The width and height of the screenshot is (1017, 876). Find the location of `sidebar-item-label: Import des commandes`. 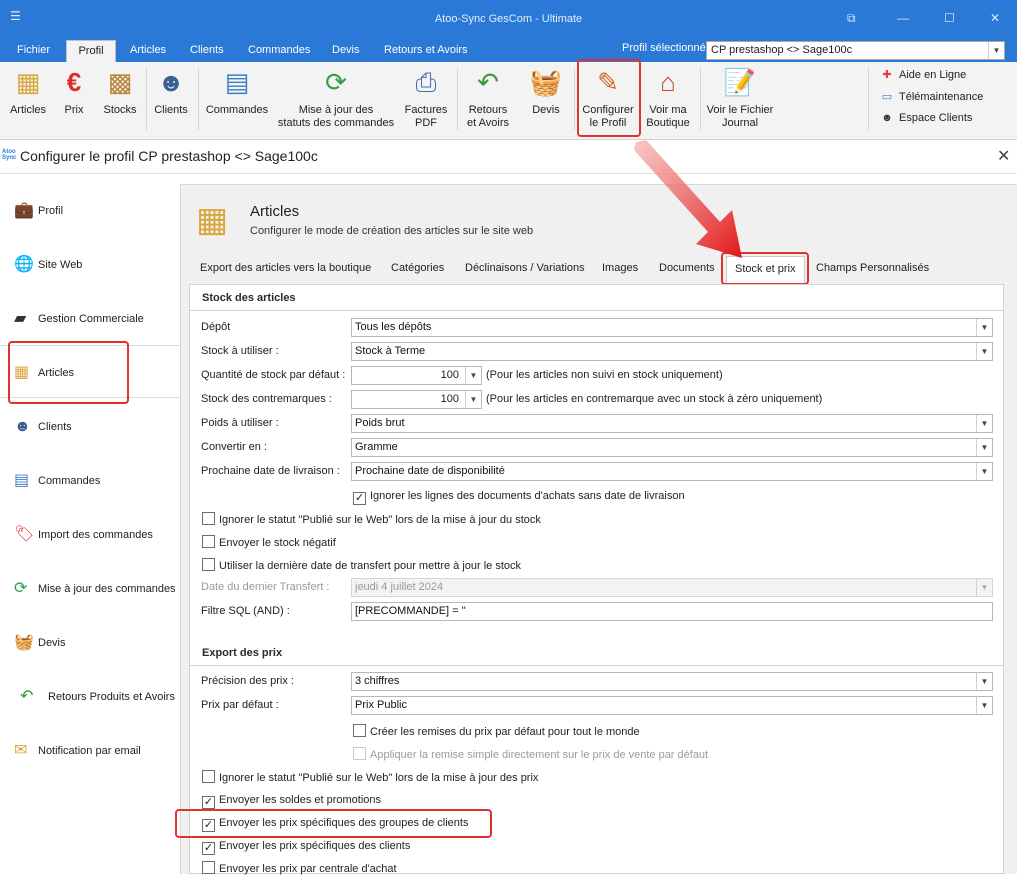

sidebar-item-label: Import des commandes is located at coordinates (95, 535).